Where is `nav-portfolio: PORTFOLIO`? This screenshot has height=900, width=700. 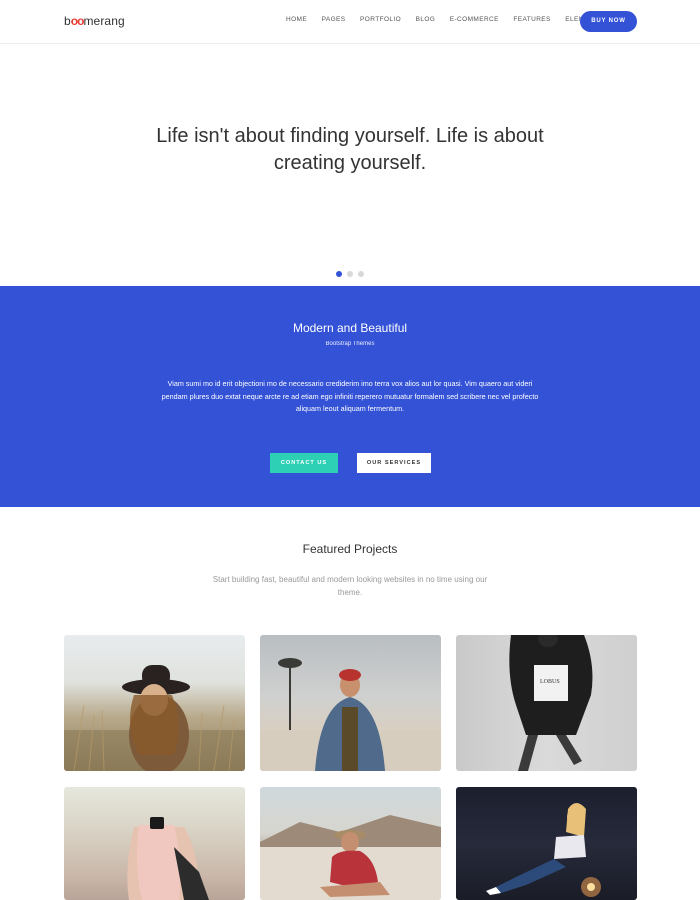
nav-portfolio: PORTFOLIO is located at coordinates (380, 19).